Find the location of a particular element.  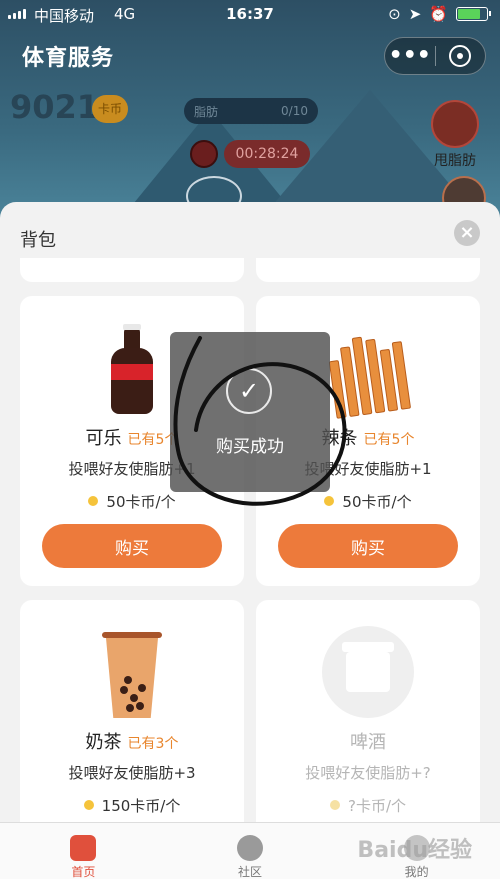

fat-progress-bar: 脂肪 0/10 is located at coordinates (251, 111).